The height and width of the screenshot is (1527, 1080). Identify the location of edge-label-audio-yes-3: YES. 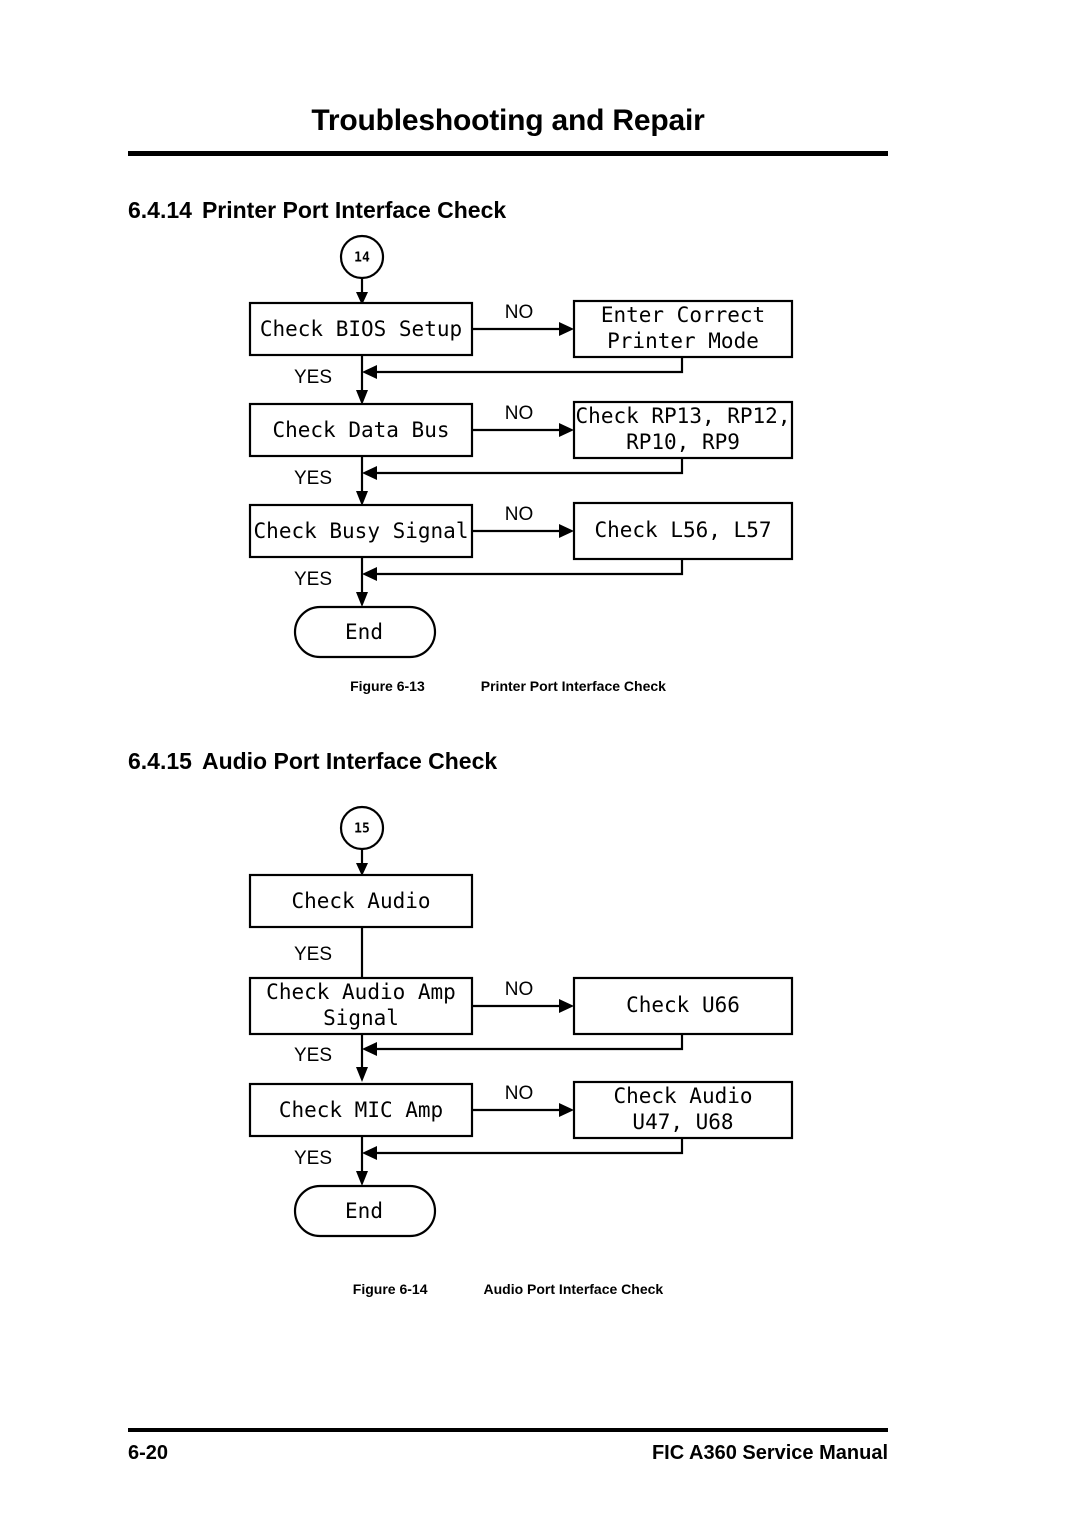
(313, 1158).